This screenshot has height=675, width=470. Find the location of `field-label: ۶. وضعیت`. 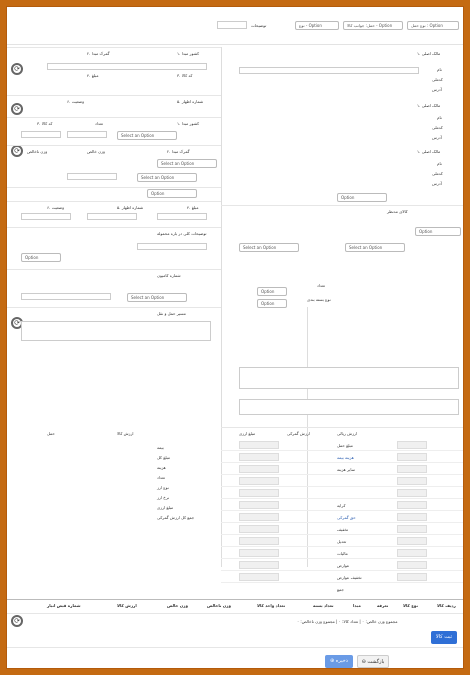

field-label: ۶. وضعیت is located at coordinates (56, 207).